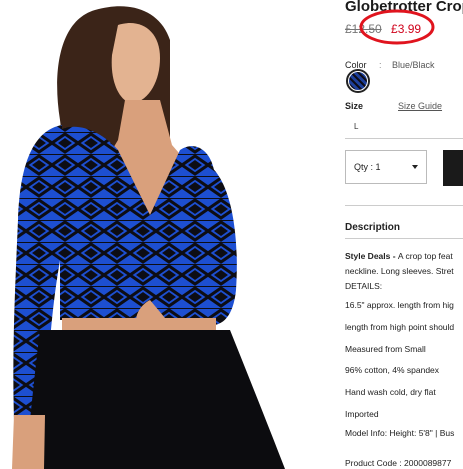 The height and width of the screenshot is (469, 463). What do you see at coordinates (420, 106) in the screenshot?
I see `size-guide-link: Size Guide` at bounding box center [420, 106].